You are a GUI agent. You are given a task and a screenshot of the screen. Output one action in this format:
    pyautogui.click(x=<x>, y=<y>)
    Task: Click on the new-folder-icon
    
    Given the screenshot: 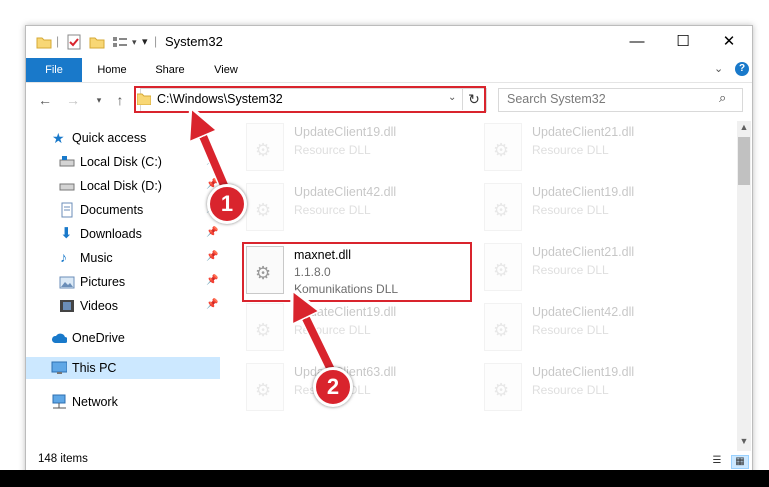 What is the action you would take?
    pyautogui.click(x=97, y=42)
    